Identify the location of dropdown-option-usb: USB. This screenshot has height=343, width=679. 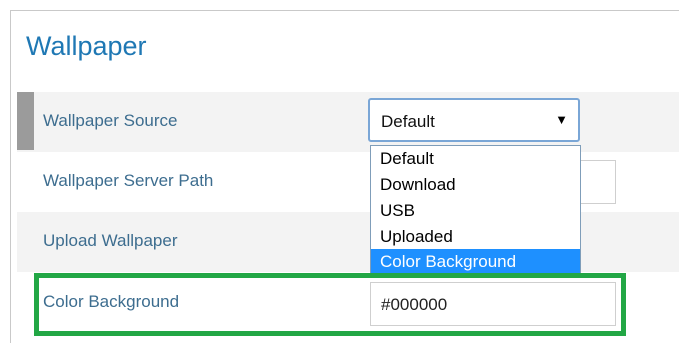
(475, 211).